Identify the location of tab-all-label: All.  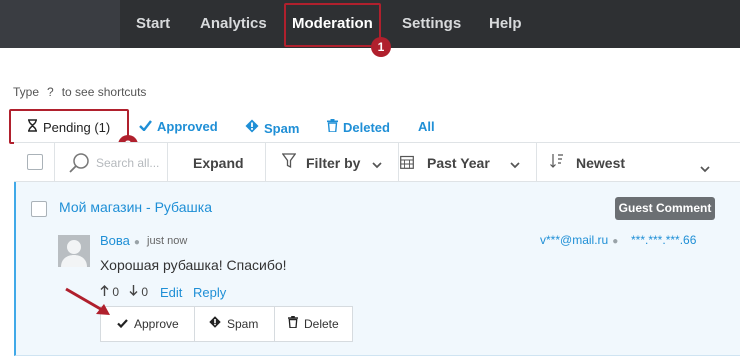
(426, 126).